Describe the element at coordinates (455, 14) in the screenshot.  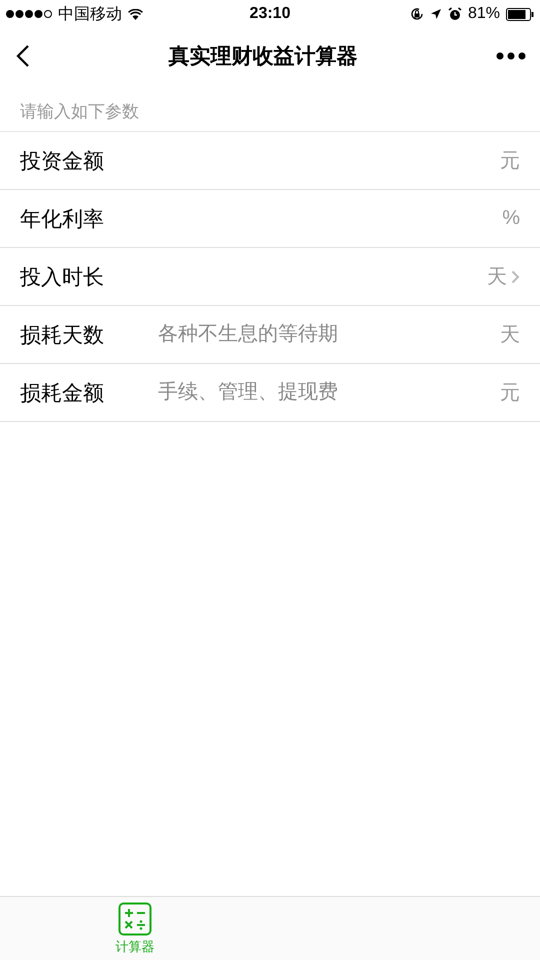
I see `alarm-icon` at that location.